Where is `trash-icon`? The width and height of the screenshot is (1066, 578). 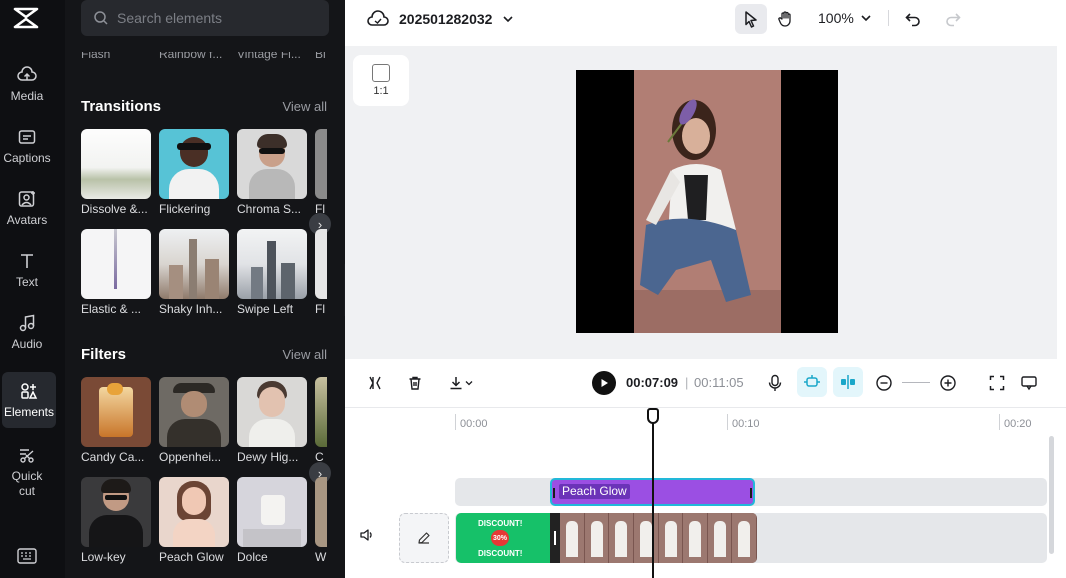 trash-icon is located at coordinates (415, 383).